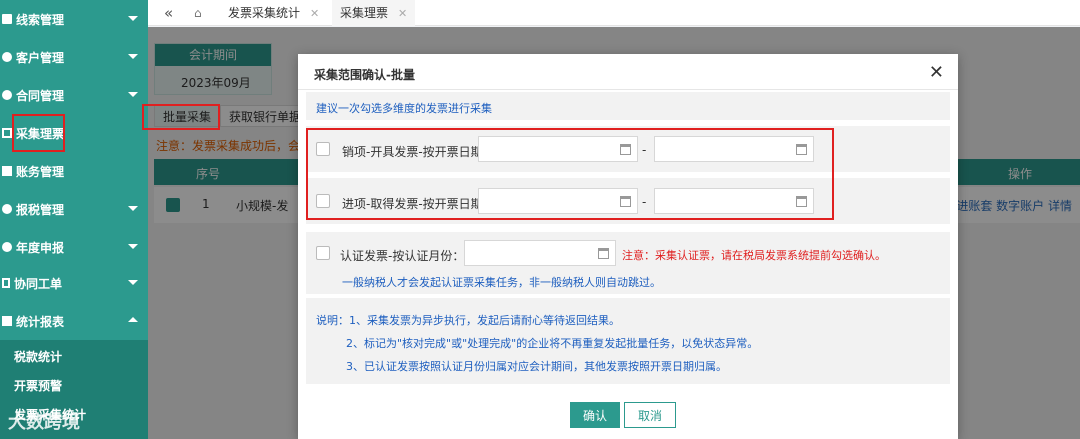 The width and height of the screenshot is (1080, 439). I want to click on sidebar-item-label: 报税管理, so click(40, 209).